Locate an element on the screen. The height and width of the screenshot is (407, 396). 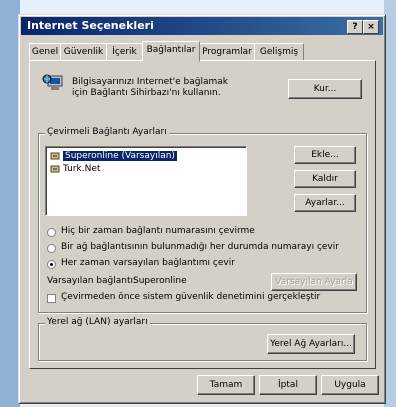
tab-security: Güvenlik is located at coordinates (83, 52).